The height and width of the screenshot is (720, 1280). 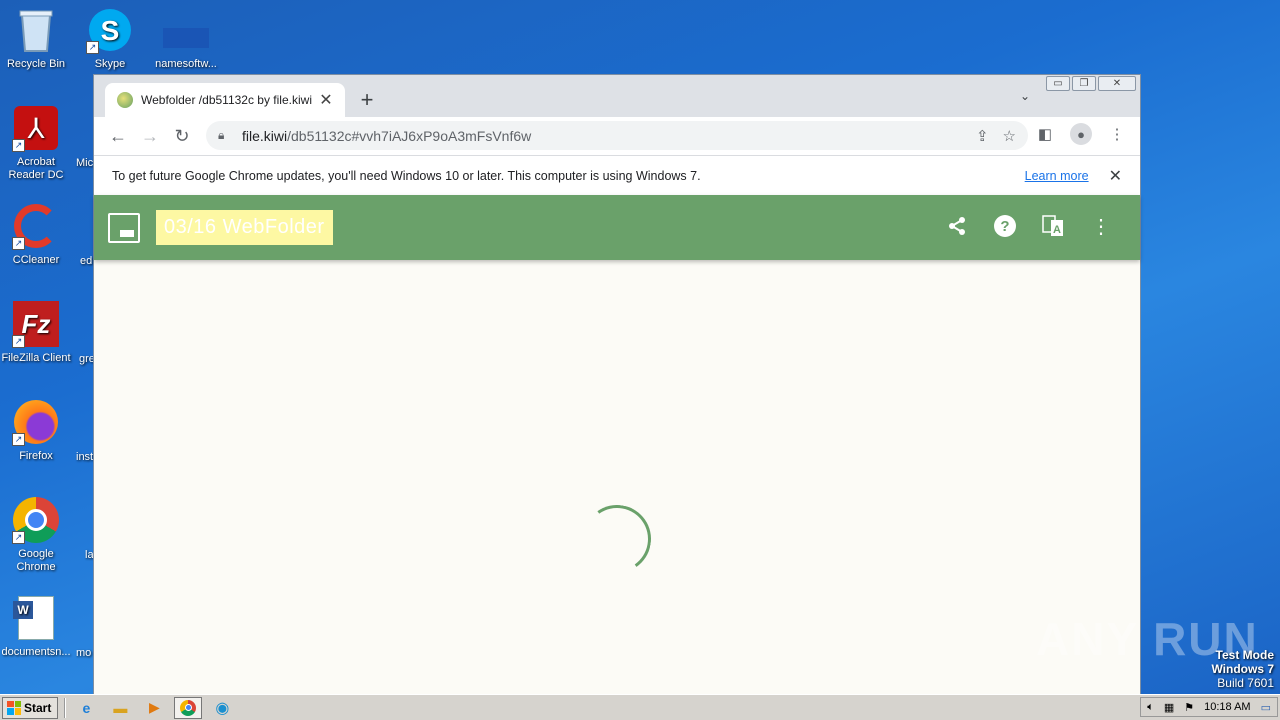 What do you see at coordinates (1005, 226) in the screenshot?
I see `help-icon: ?` at bounding box center [1005, 226].